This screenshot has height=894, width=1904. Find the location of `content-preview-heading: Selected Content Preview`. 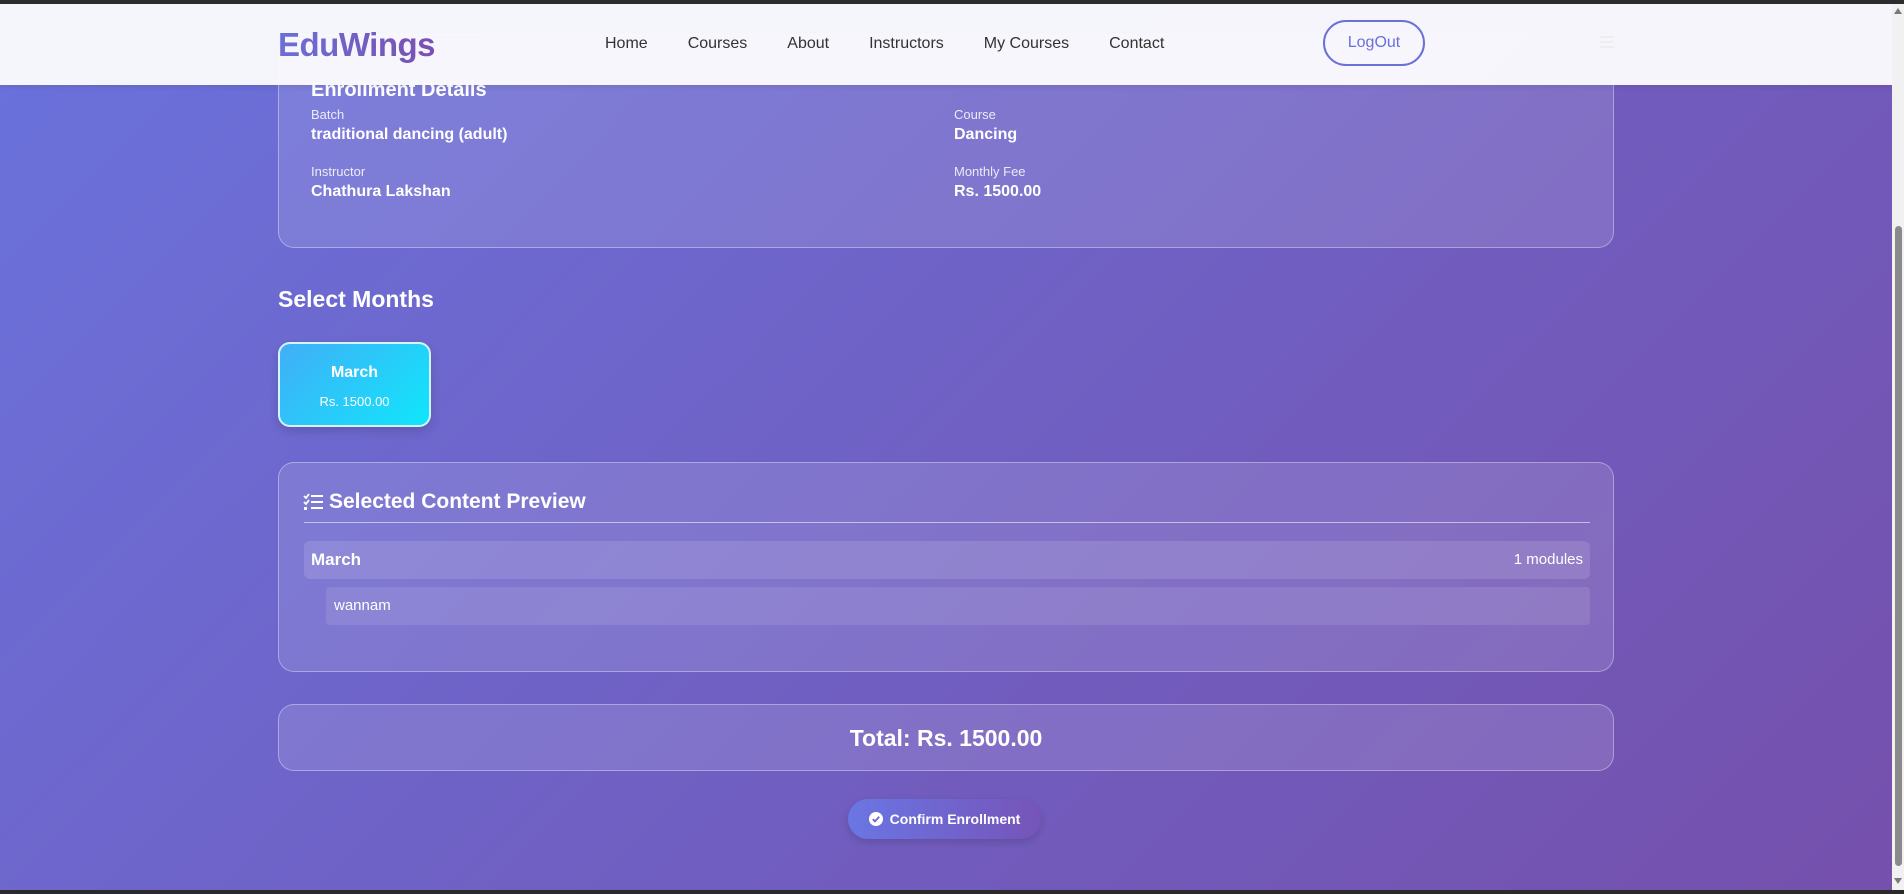

content-preview-heading: Selected Content Preview is located at coordinates (444, 502).